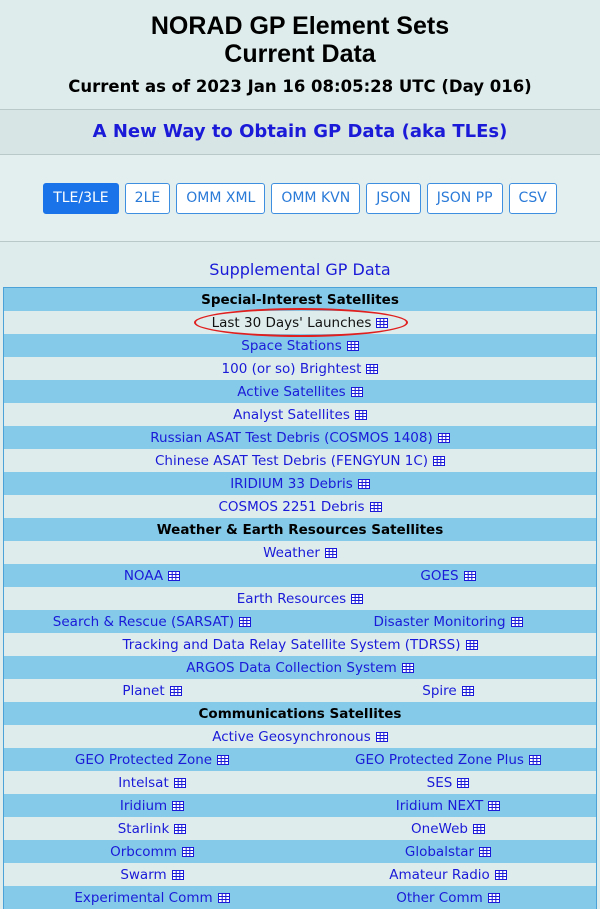  I want to click on table-row: Orbcomm Globalstar, so click(300, 851).